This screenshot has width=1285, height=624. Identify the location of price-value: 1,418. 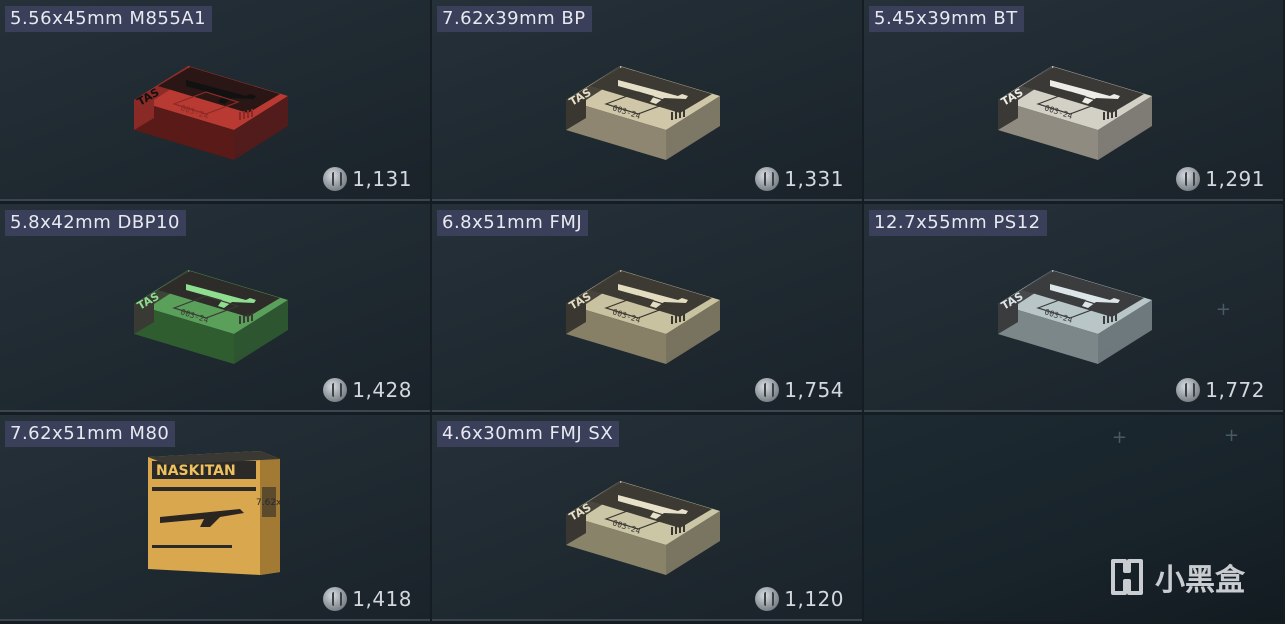
(382, 599).